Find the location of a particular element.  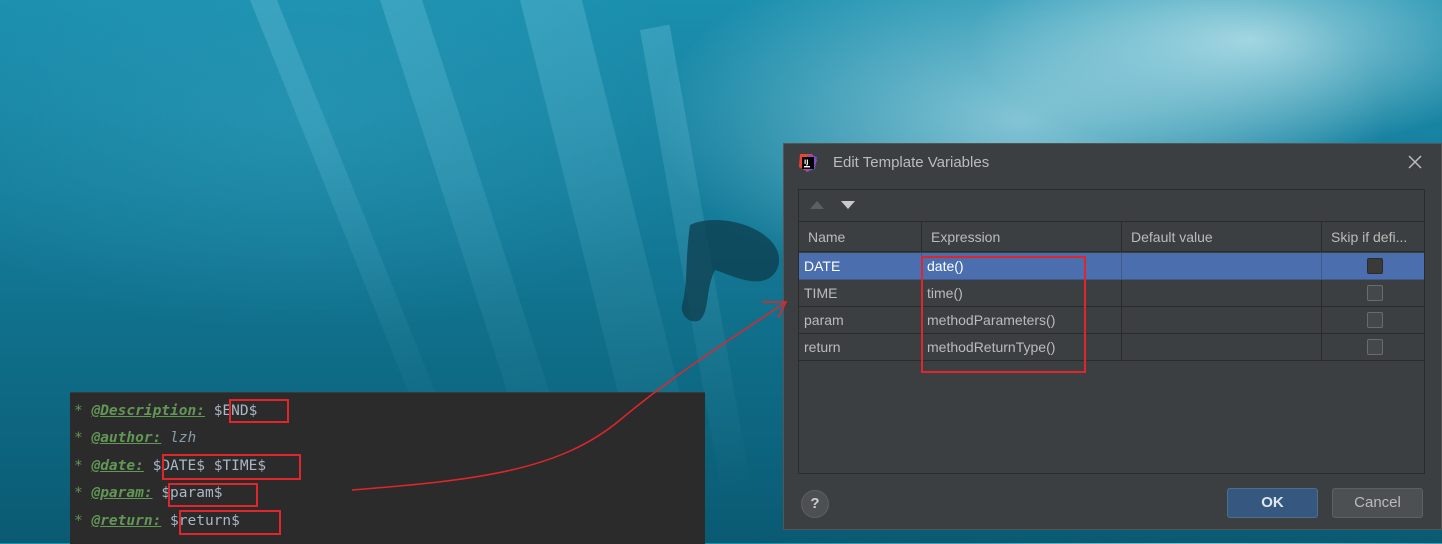

move-down-icon is located at coordinates (848, 205).